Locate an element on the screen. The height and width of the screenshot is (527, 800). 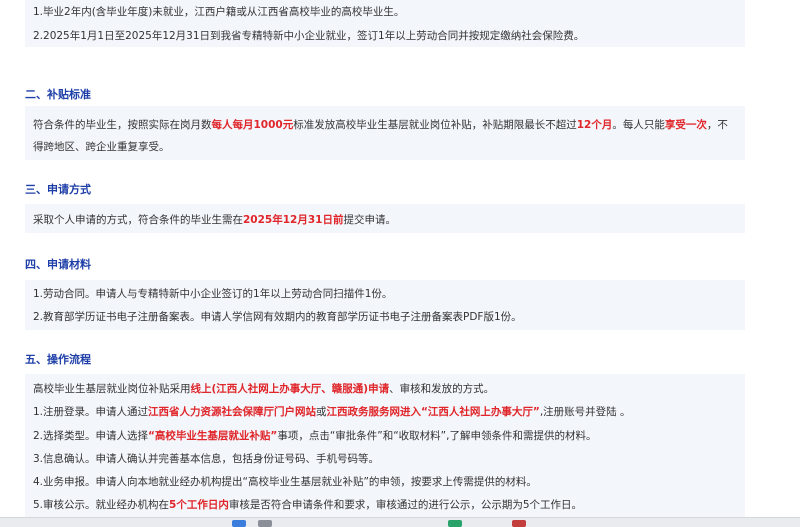
materials-item-1: 1.劳动合同。申请人与专精特新中小企业签订的1年以上劳动合同扫描件1份。 is located at coordinates (213, 294).